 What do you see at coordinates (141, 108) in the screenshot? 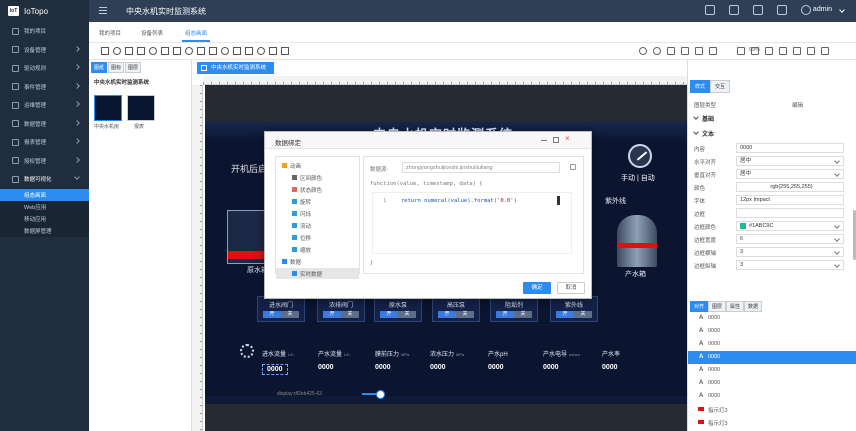
I see `drawing-thumb-report` at bounding box center [141, 108].